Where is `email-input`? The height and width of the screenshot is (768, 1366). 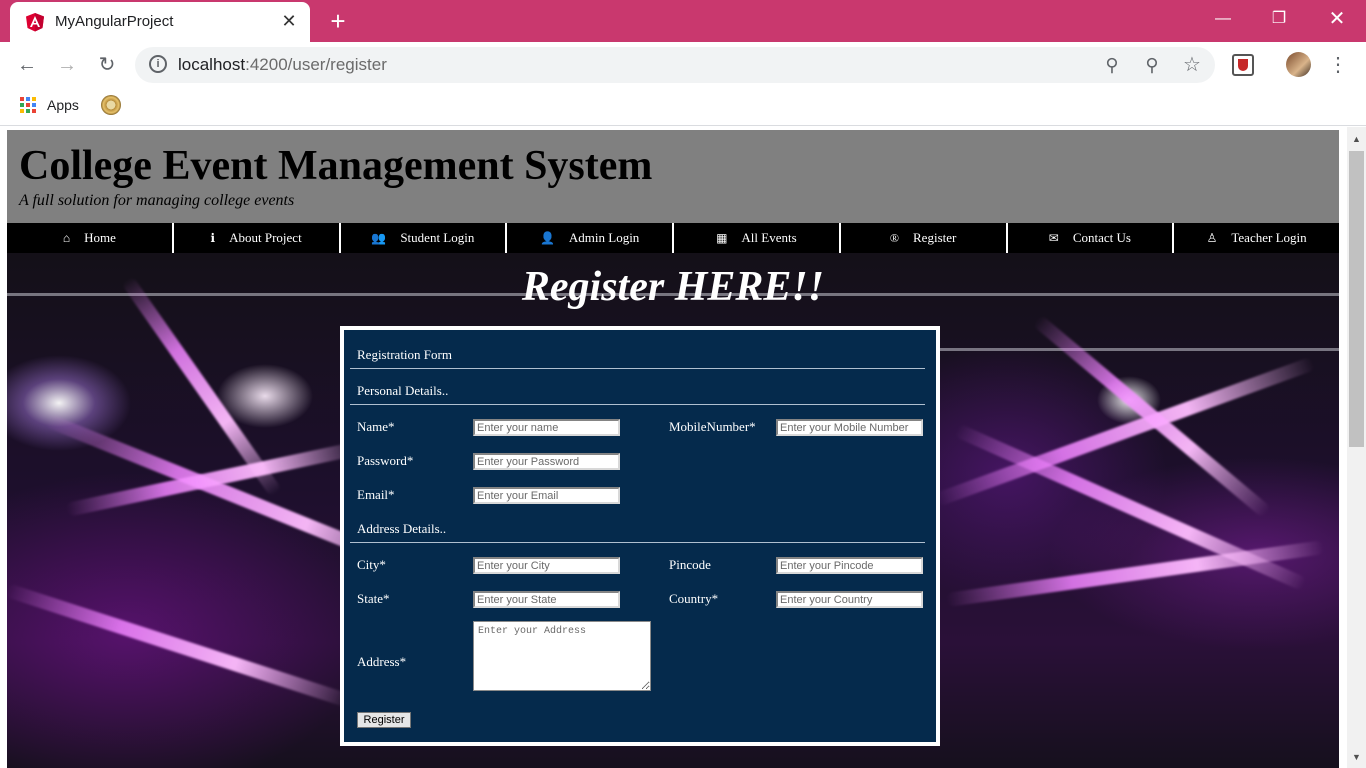
email-input is located at coordinates (546, 495).